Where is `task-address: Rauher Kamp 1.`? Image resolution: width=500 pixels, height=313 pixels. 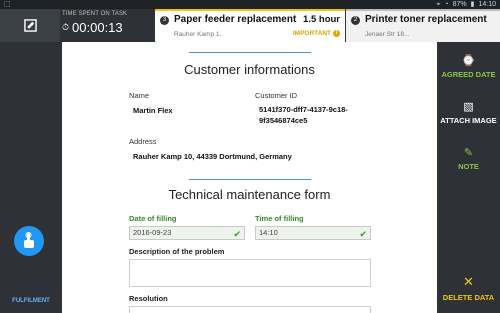
task-address: Rauher Kamp 1. is located at coordinates (198, 34).